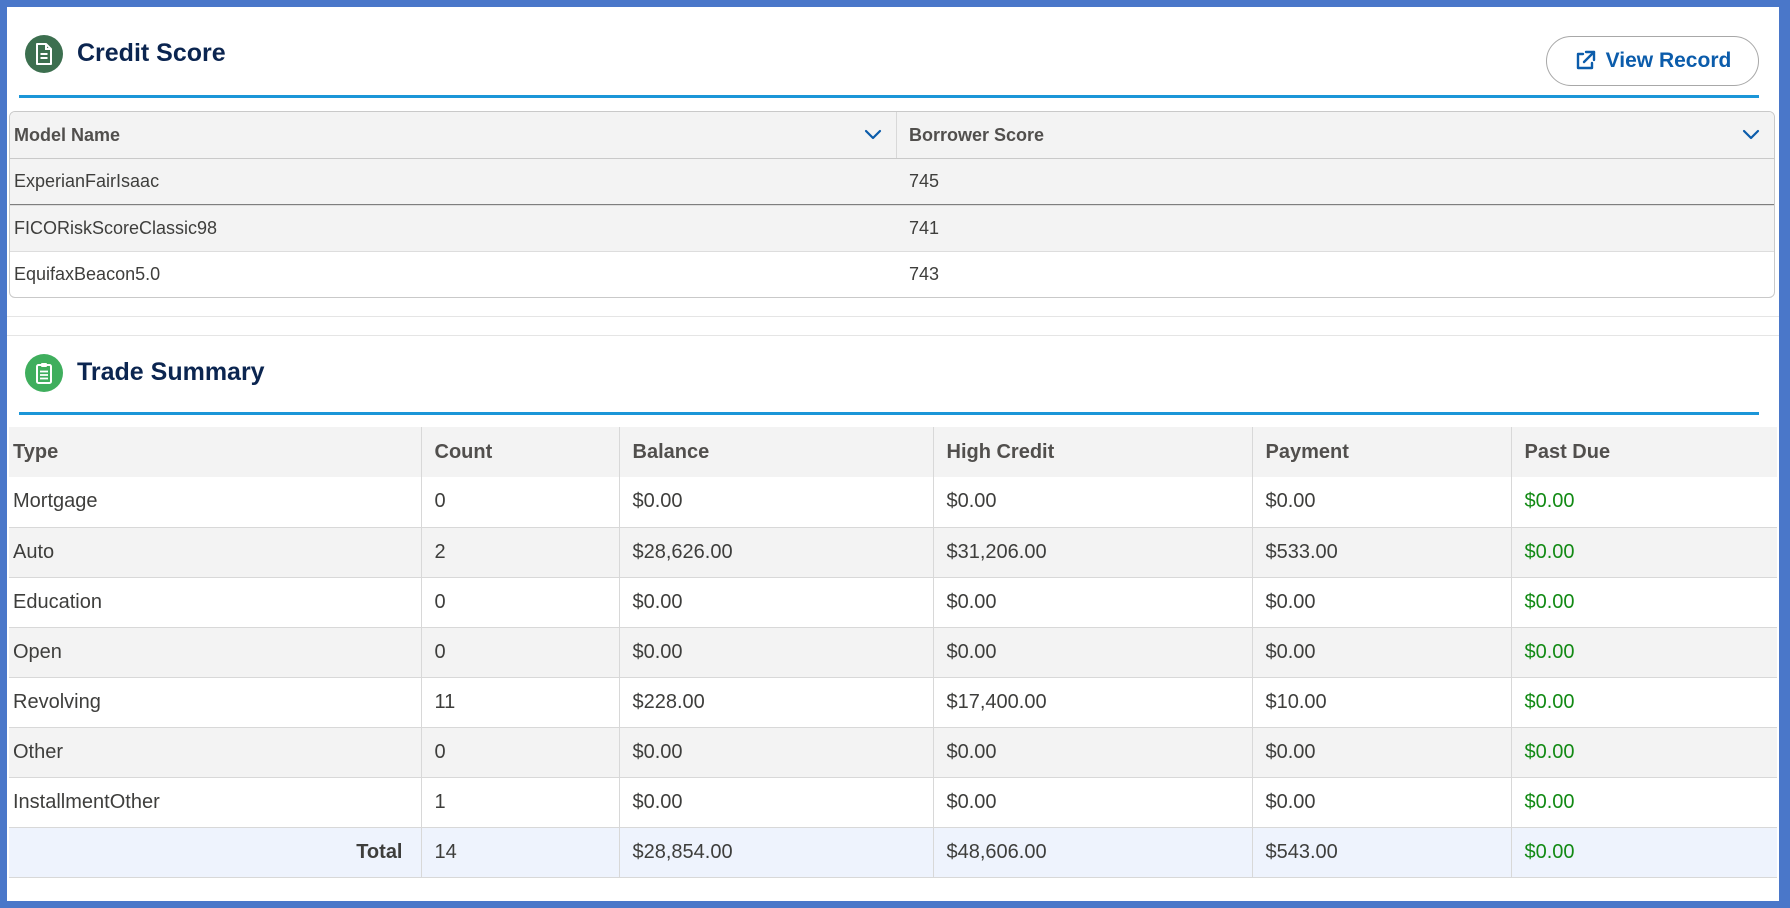 This screenshot has width=1790, height=908. I want to click on column-header-borrower-score: Borrower Score, so click(1335, 135).